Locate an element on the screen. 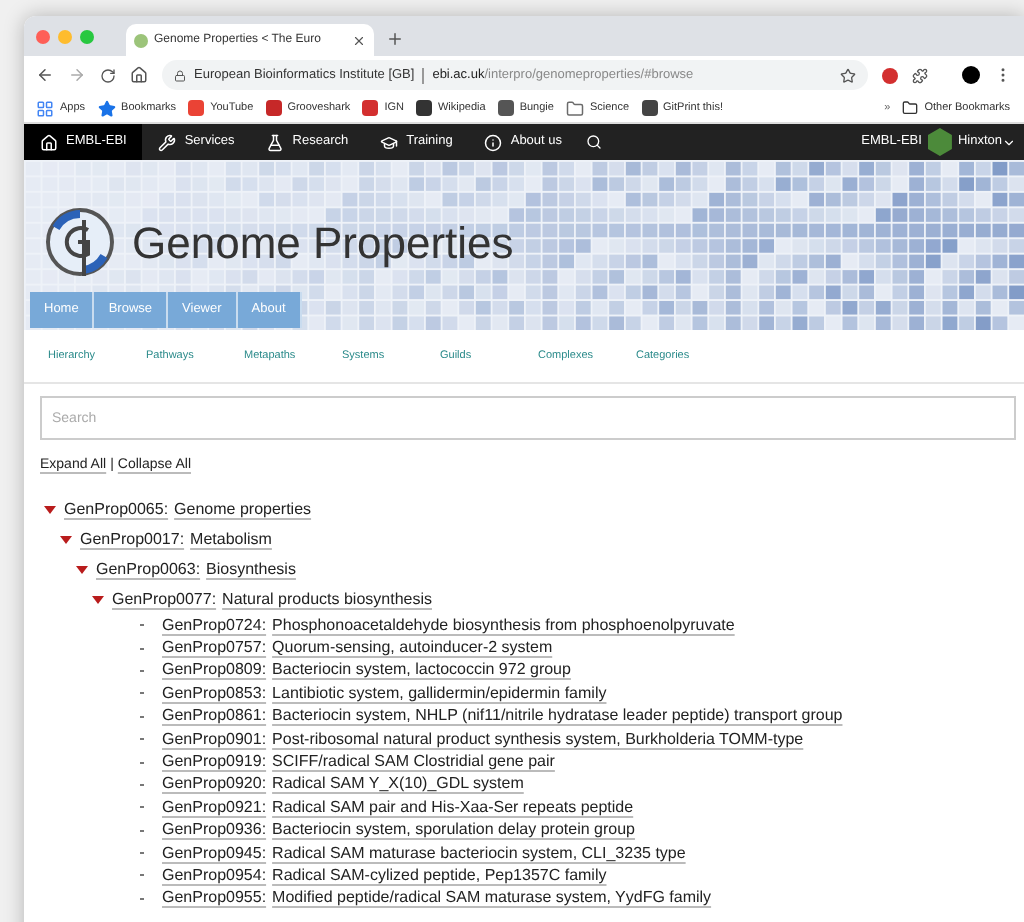 Image resolution: width=1024 pixels, height=922 pixels. site-title: Genome Properties is located at coordinates (323, 243).